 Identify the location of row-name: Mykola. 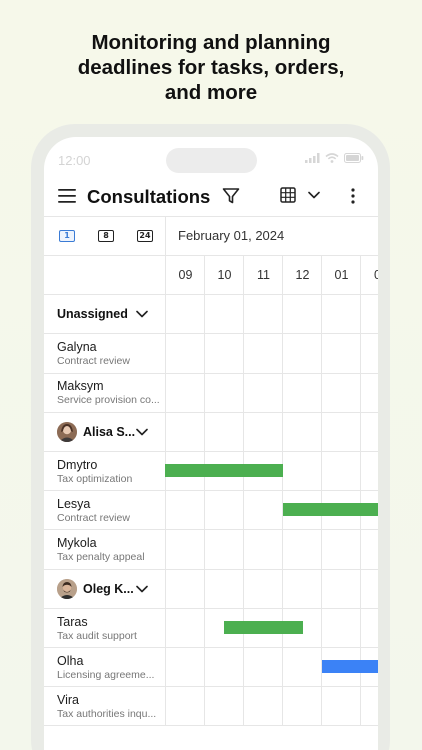
(77, 543).